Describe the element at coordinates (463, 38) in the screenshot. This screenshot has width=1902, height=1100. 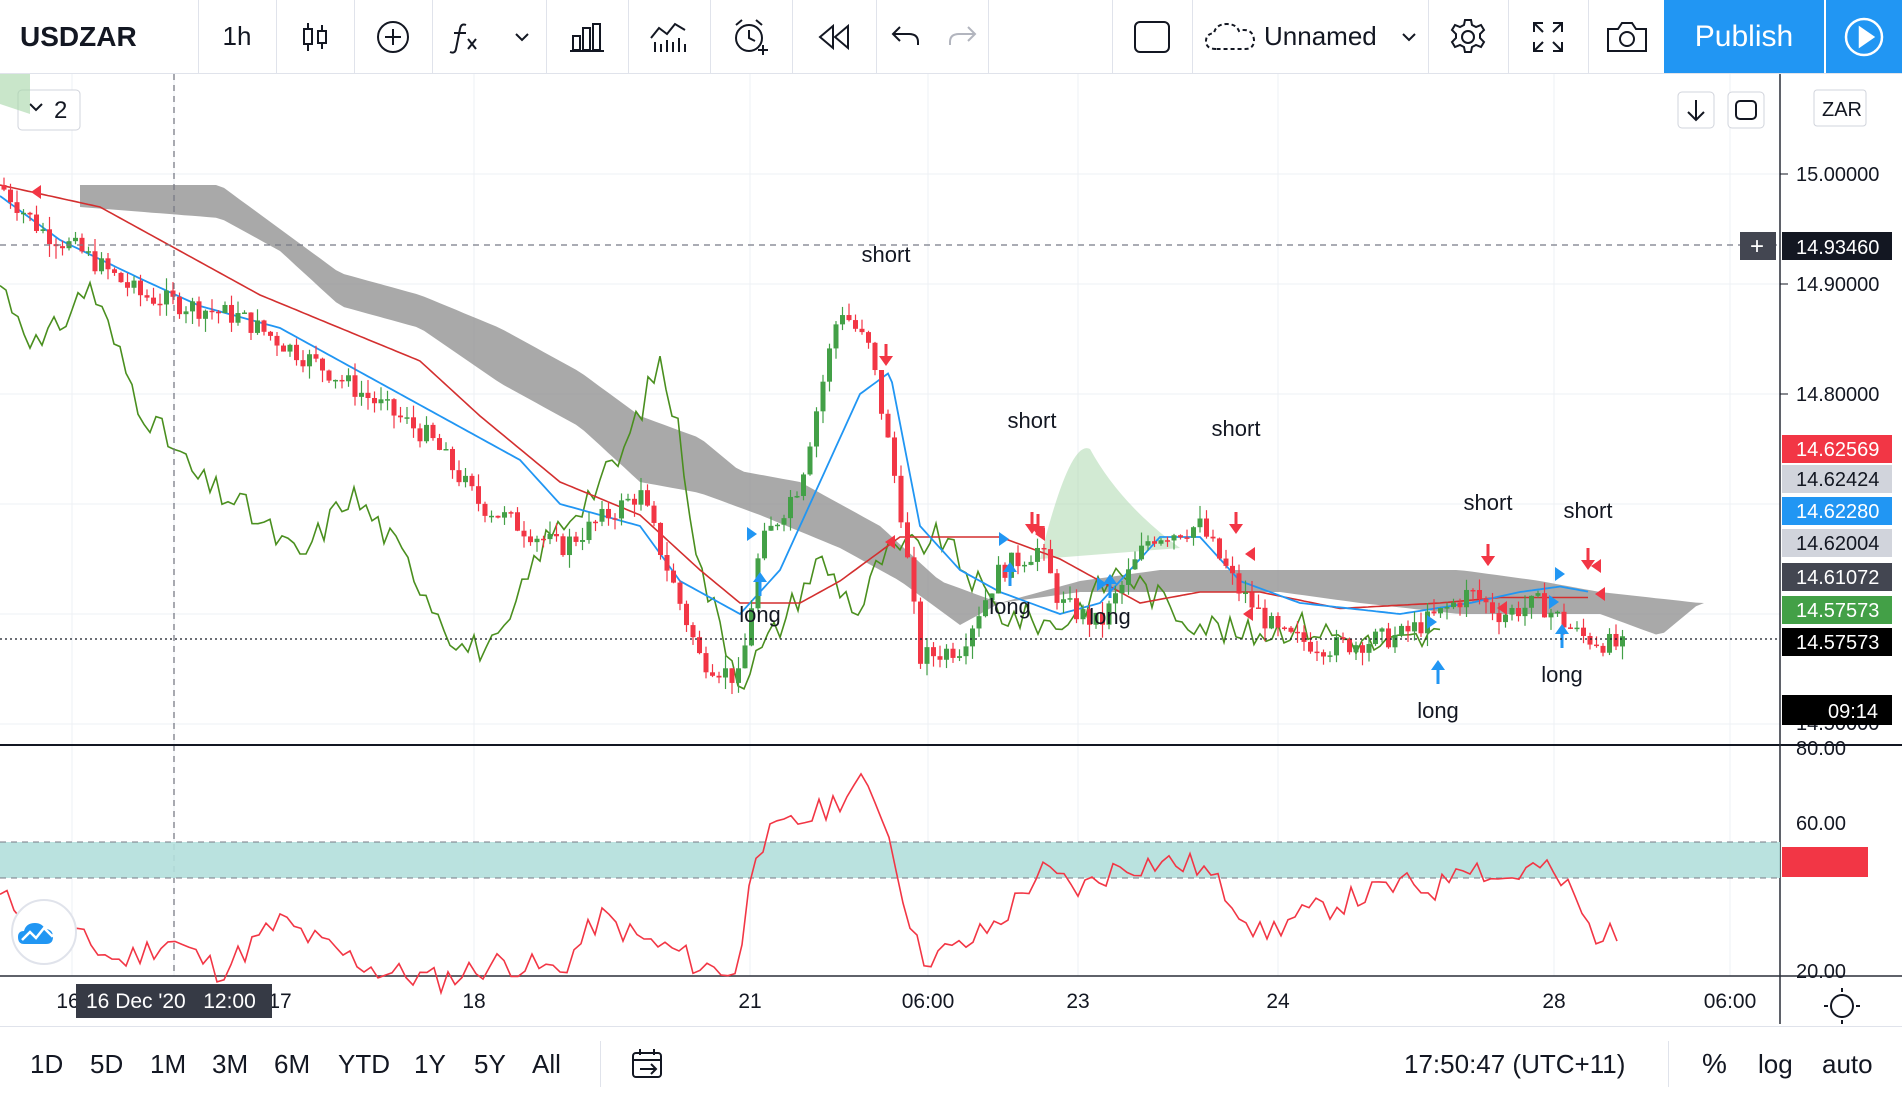
I see `function-icon` at that location.